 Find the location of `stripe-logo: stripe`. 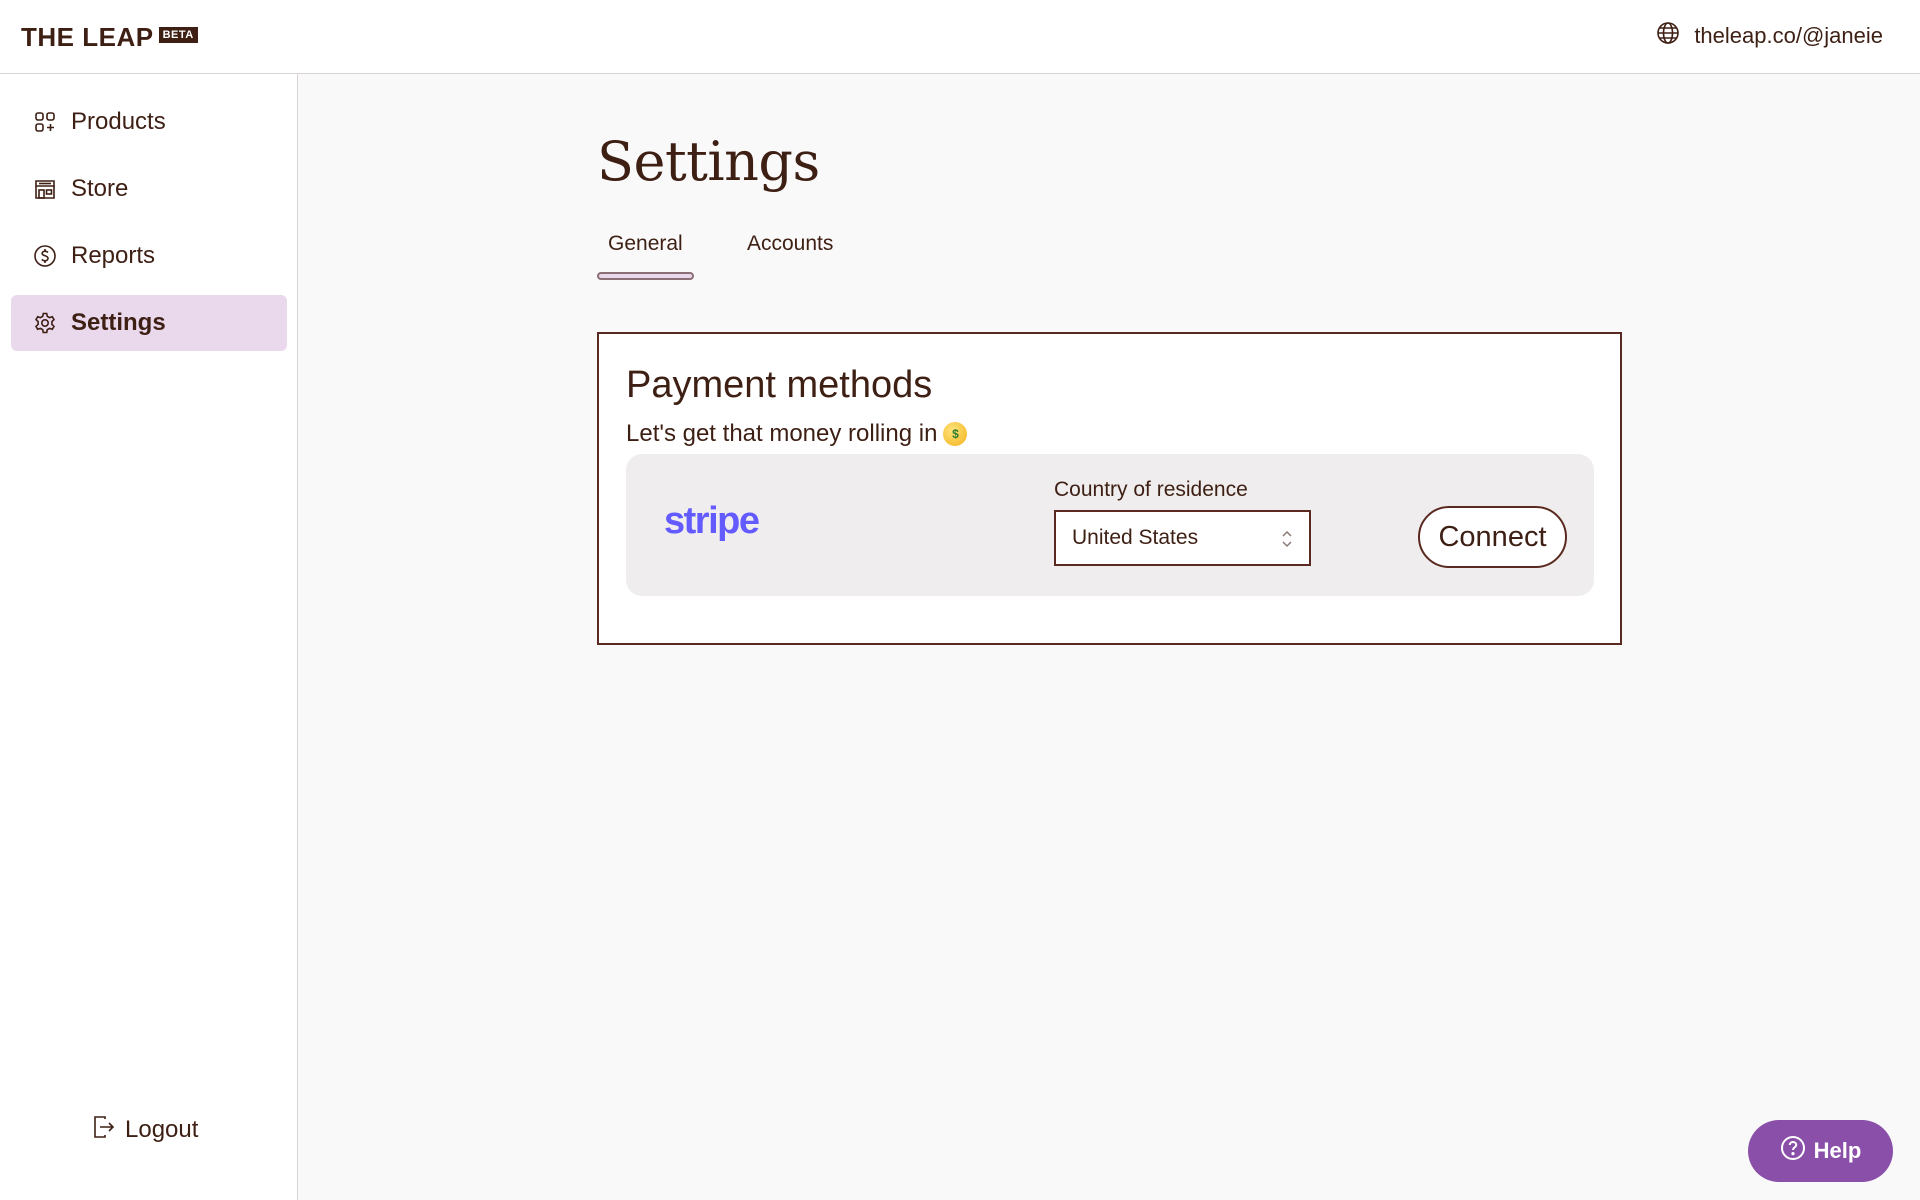

stripe-logo: stripe is located at coordinates (712, 521).